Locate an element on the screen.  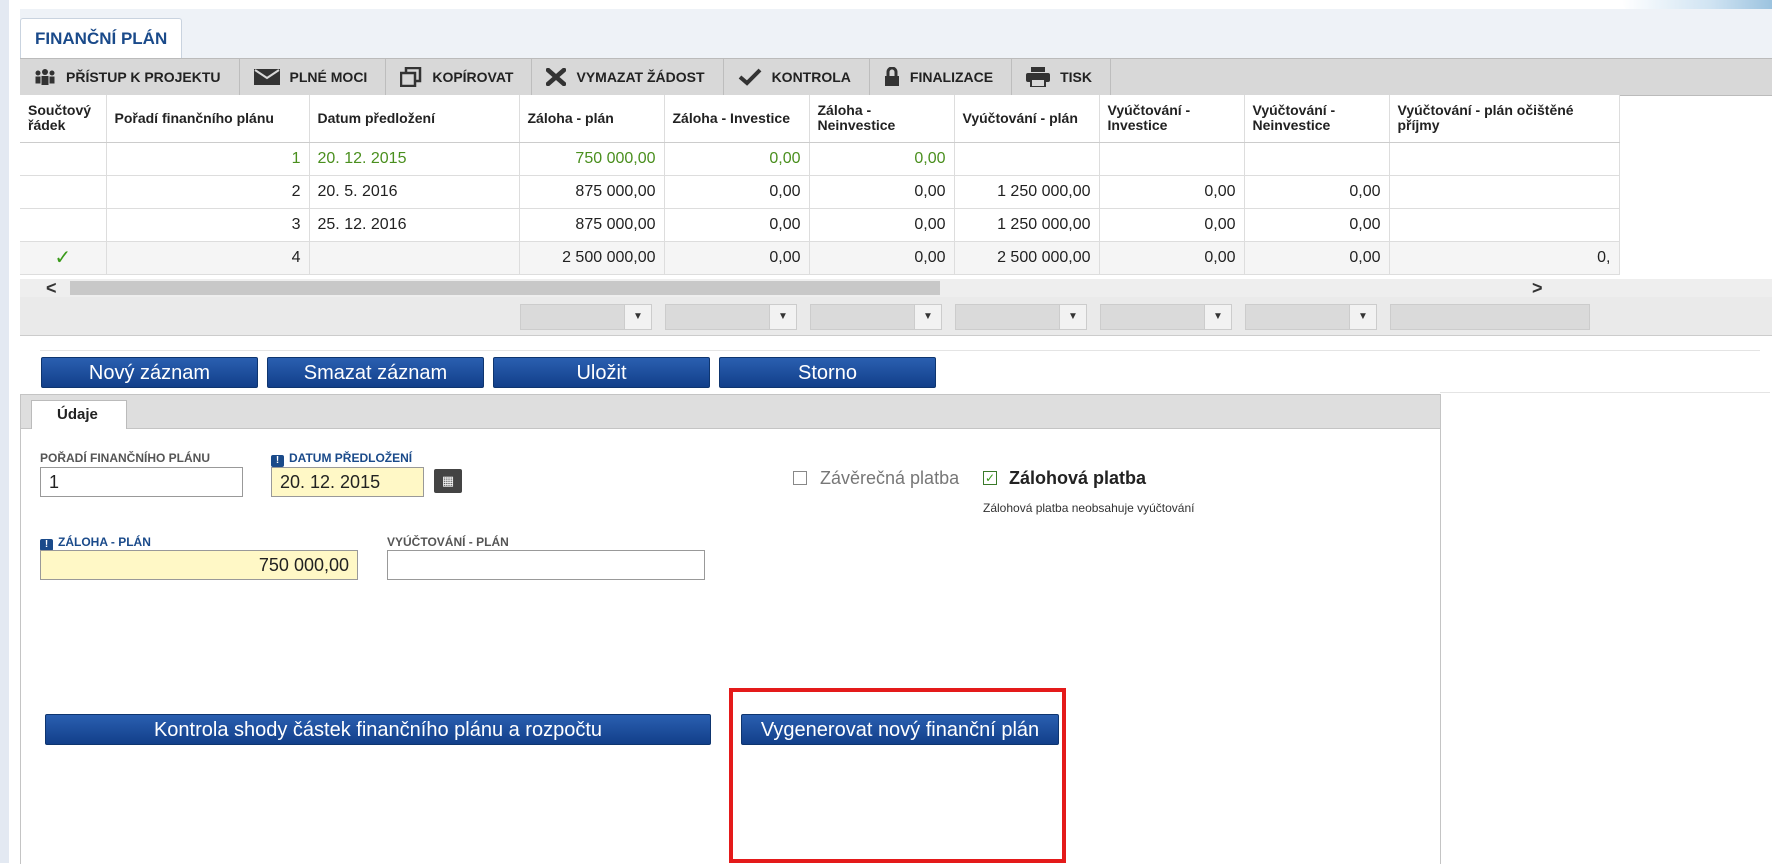
cancel-button: Storno is located at coordinates (827, 372).